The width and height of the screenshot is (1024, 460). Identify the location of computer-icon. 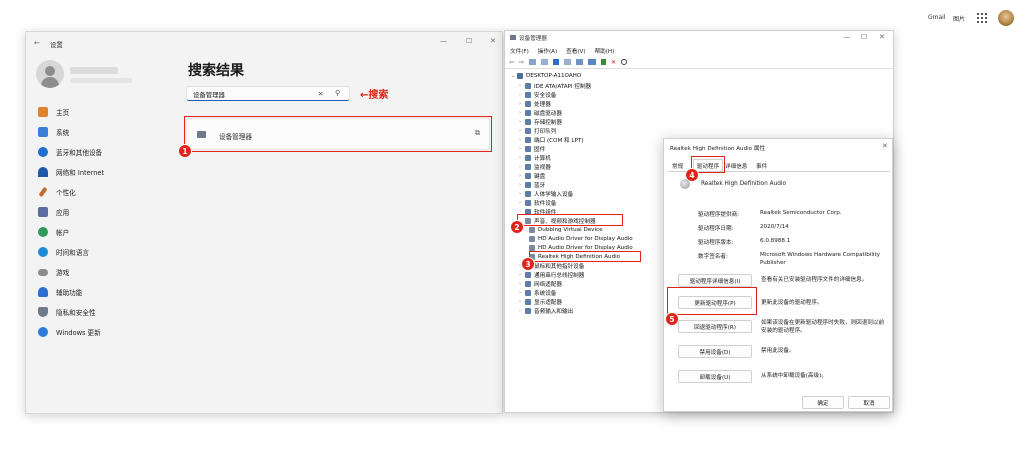
(520, 76).